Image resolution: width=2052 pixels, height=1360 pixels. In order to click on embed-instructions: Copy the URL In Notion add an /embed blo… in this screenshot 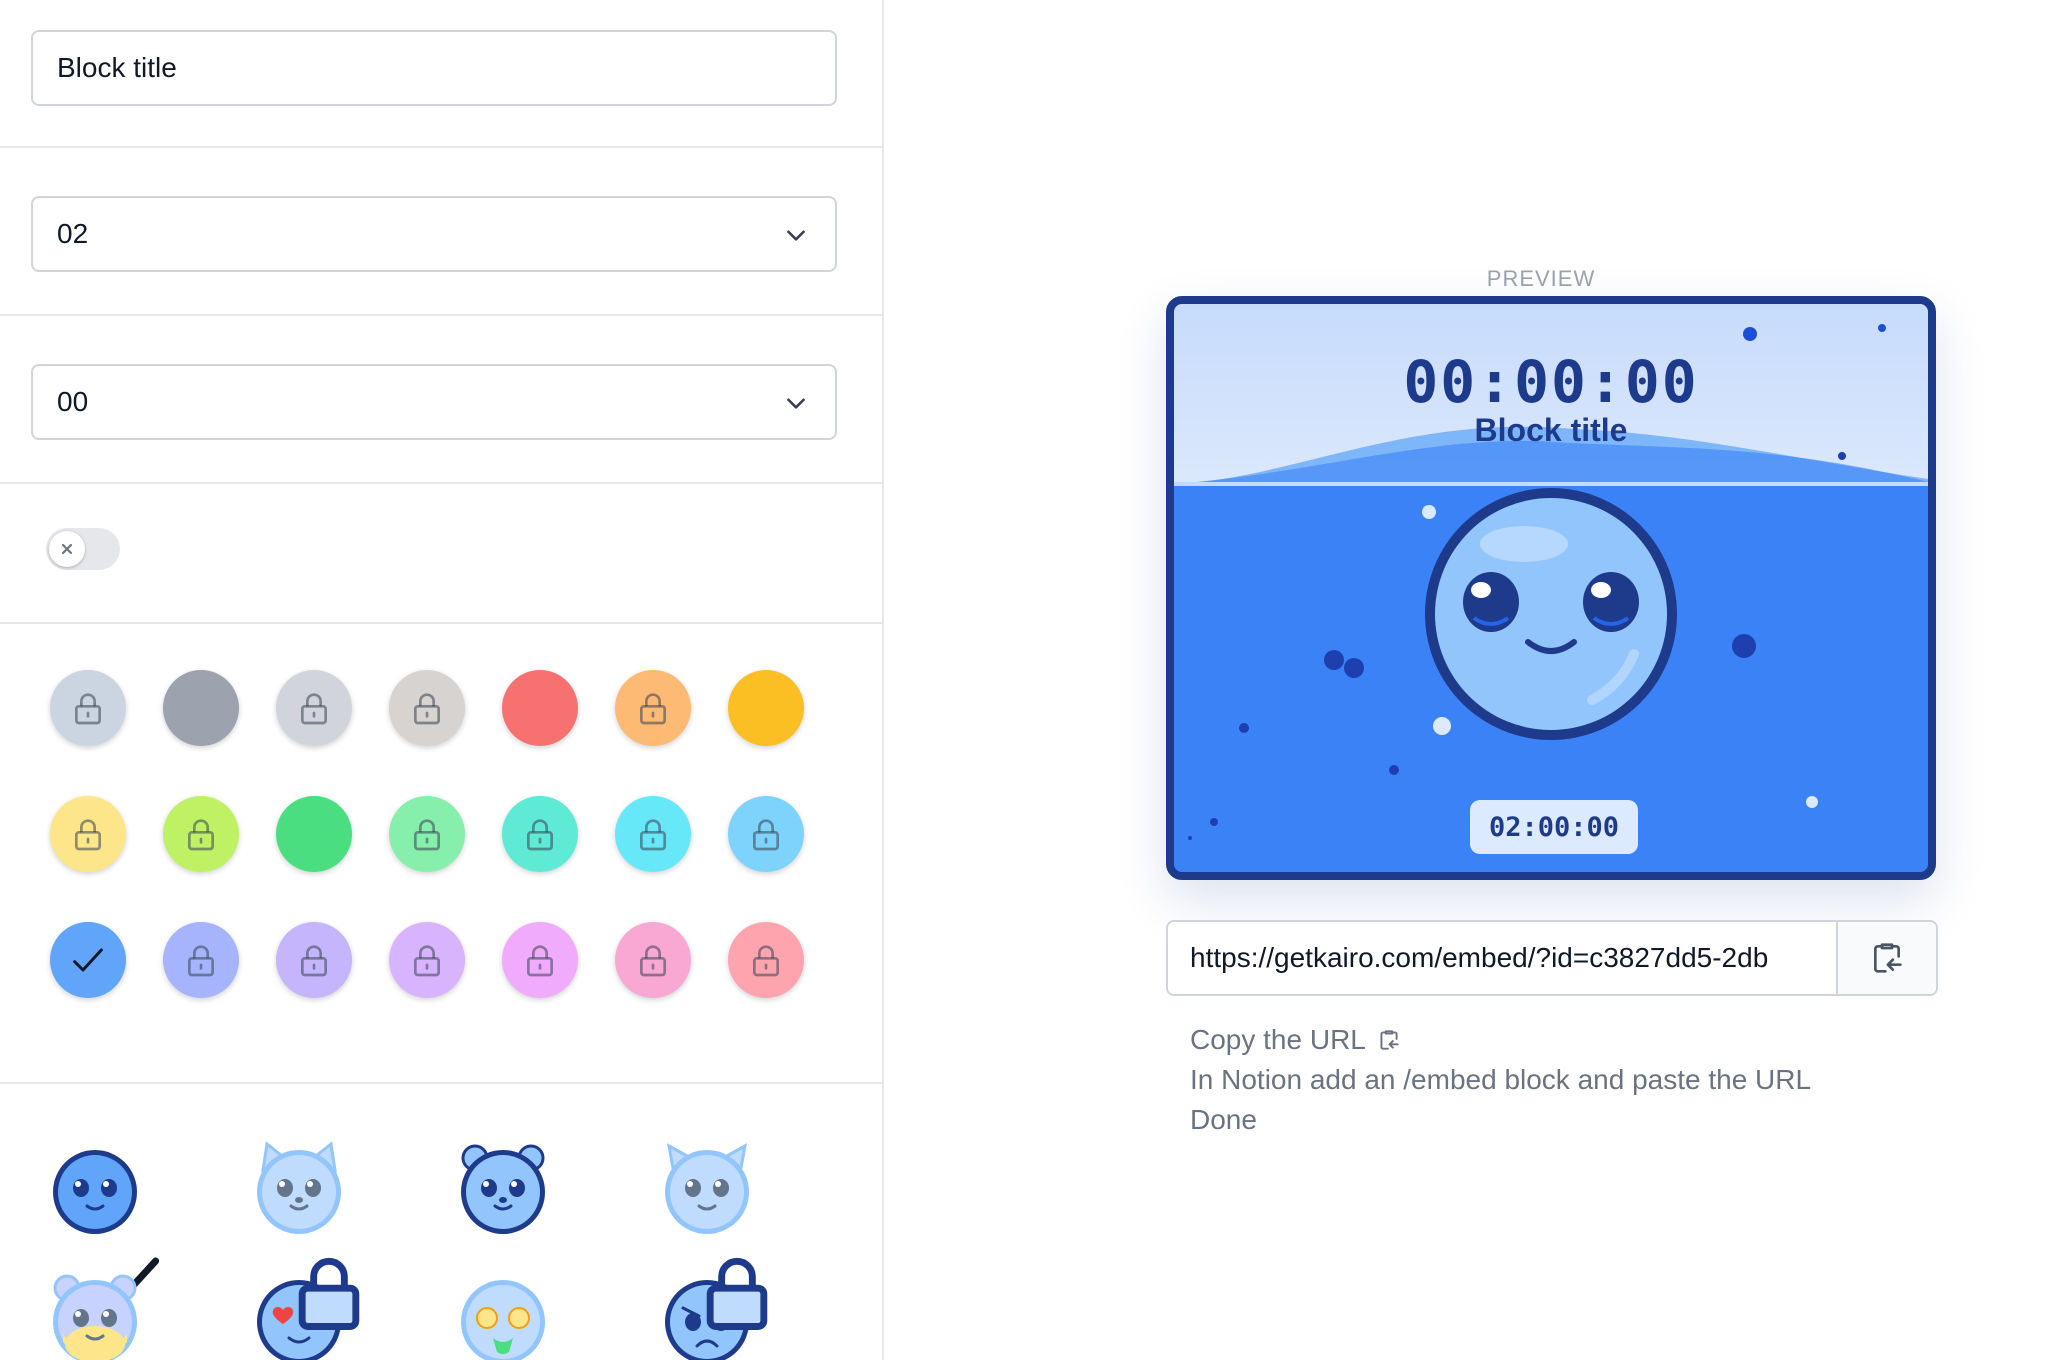, I will do `click(1500, 1080)`.